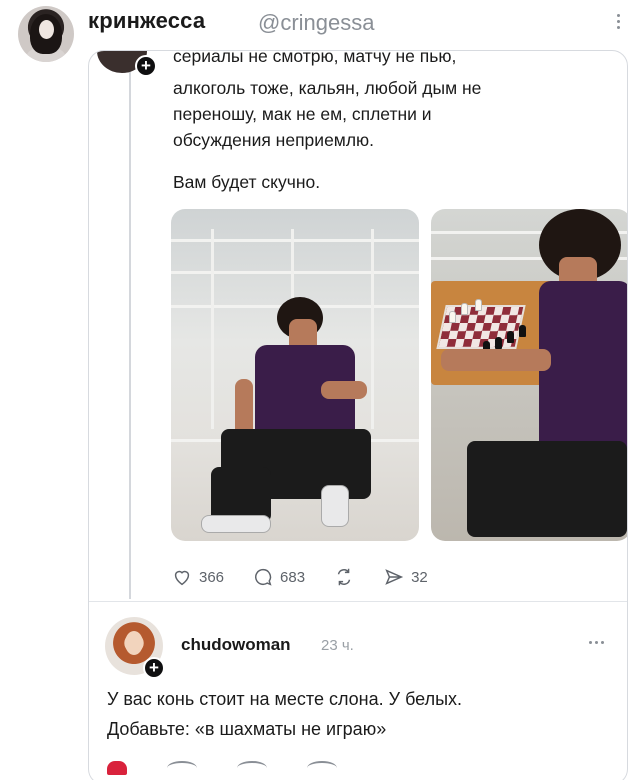 Image resolution: width=640 pixels, height=780 pixels. I want to click on reply-timestamp: 23 ч., so click(337, 645).